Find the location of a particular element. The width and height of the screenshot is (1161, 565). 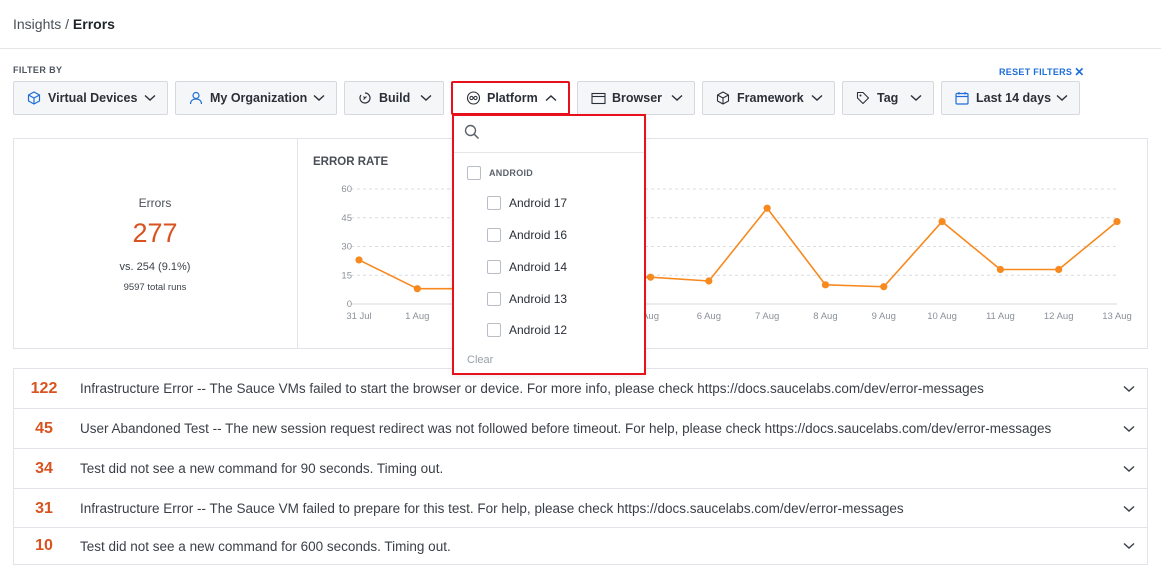

chart-title: ERROR RATE is located at coordinates (351, 162).